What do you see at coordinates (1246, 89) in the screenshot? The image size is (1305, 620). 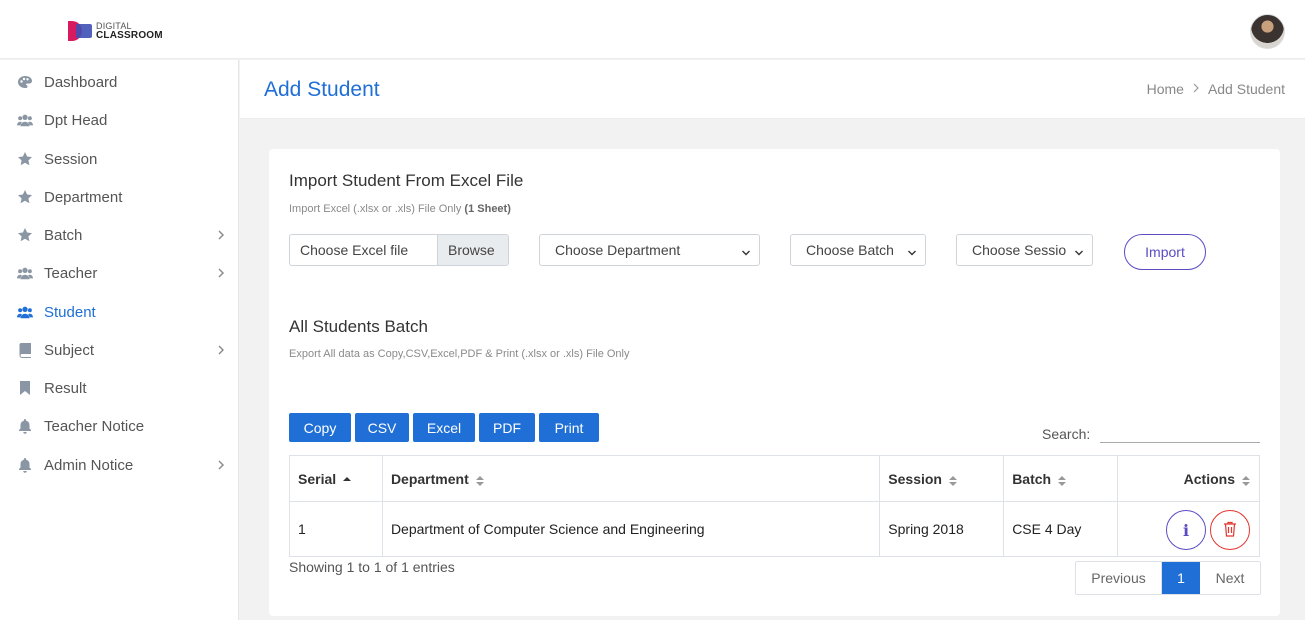 I see `breadcrumb-current: Add Student` at bounding box center [1246, 89].